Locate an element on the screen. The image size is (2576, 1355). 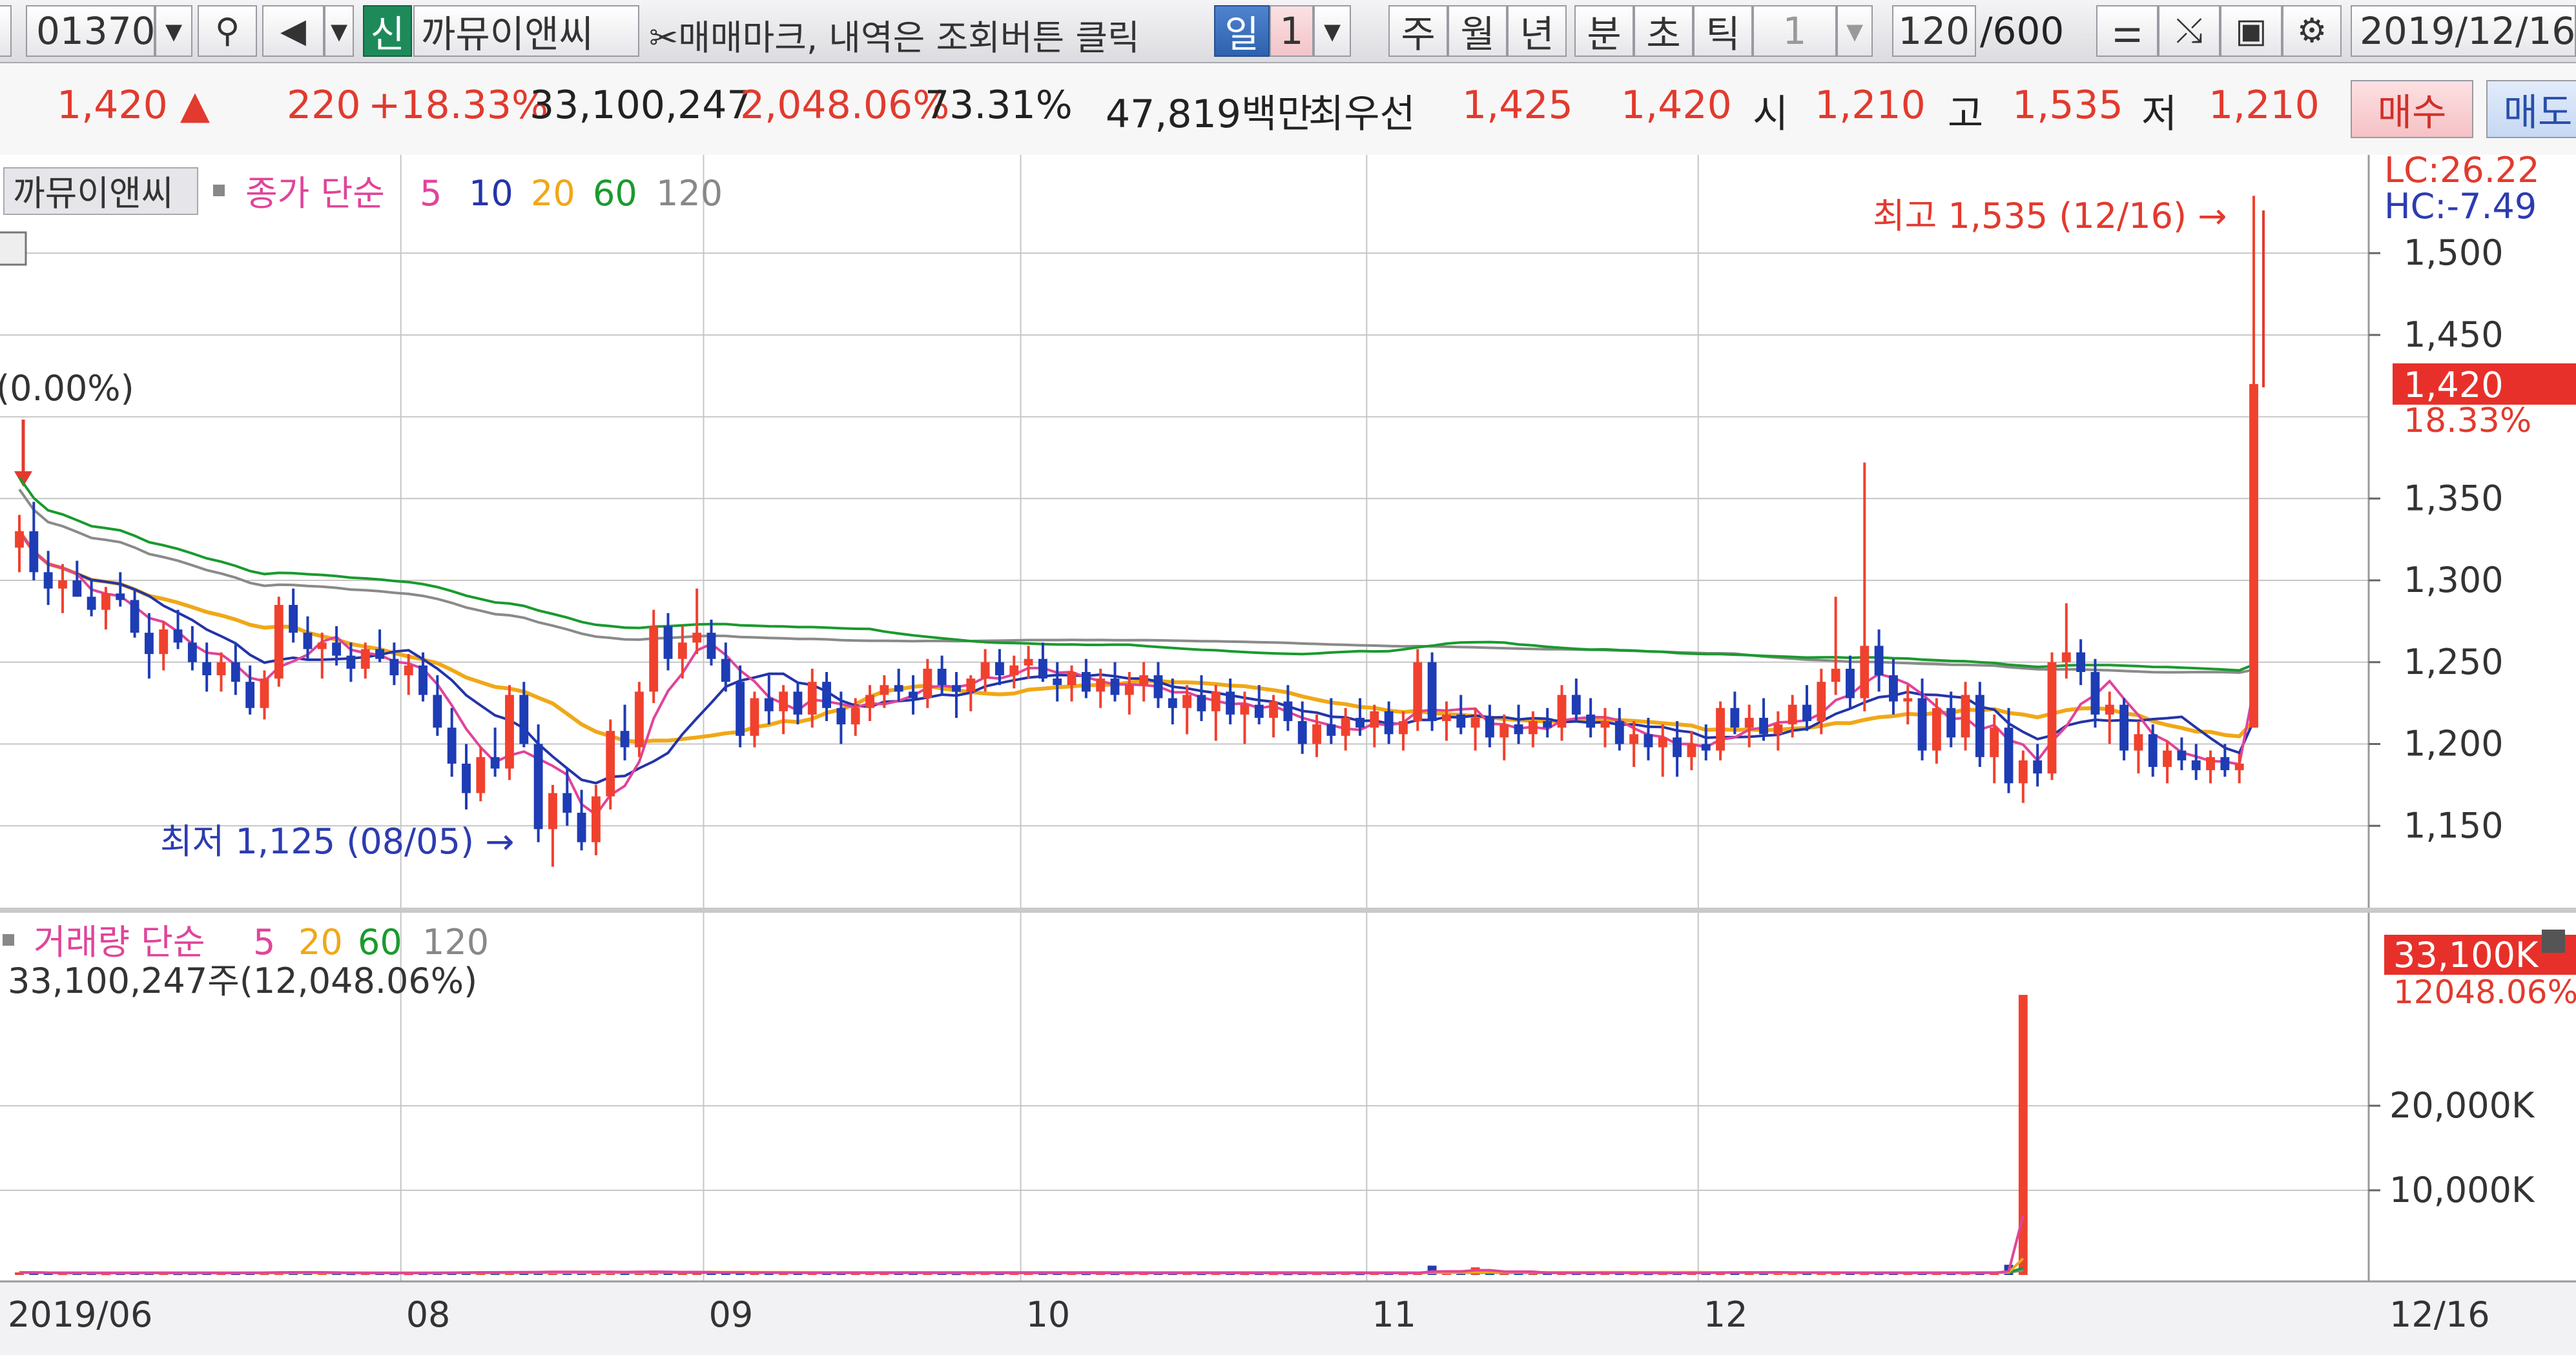
search-icon: ⚲ is located at coordinates (227, 31).